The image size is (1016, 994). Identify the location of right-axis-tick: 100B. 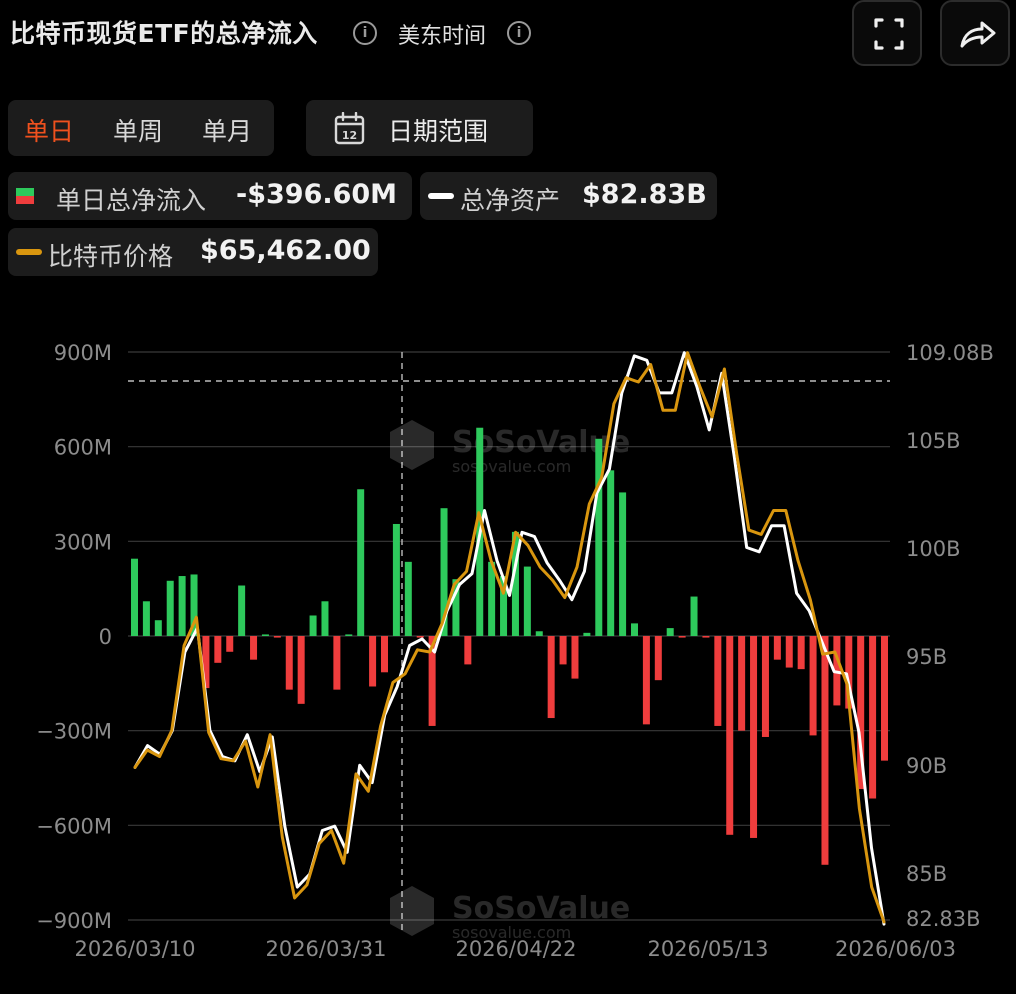
(933, 549).